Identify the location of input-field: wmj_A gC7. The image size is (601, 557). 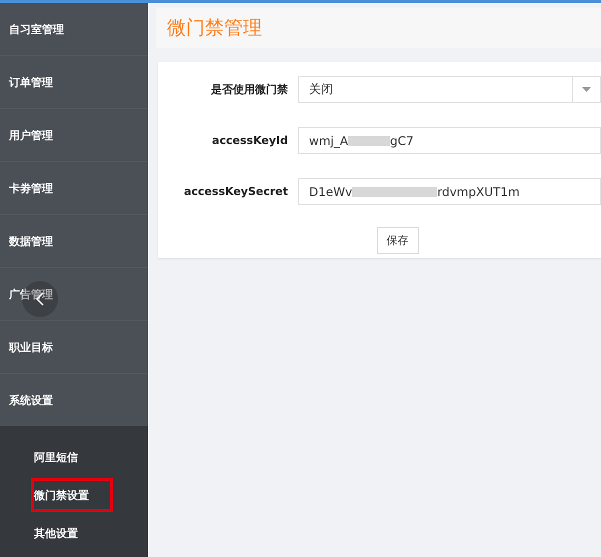
(449, 140).